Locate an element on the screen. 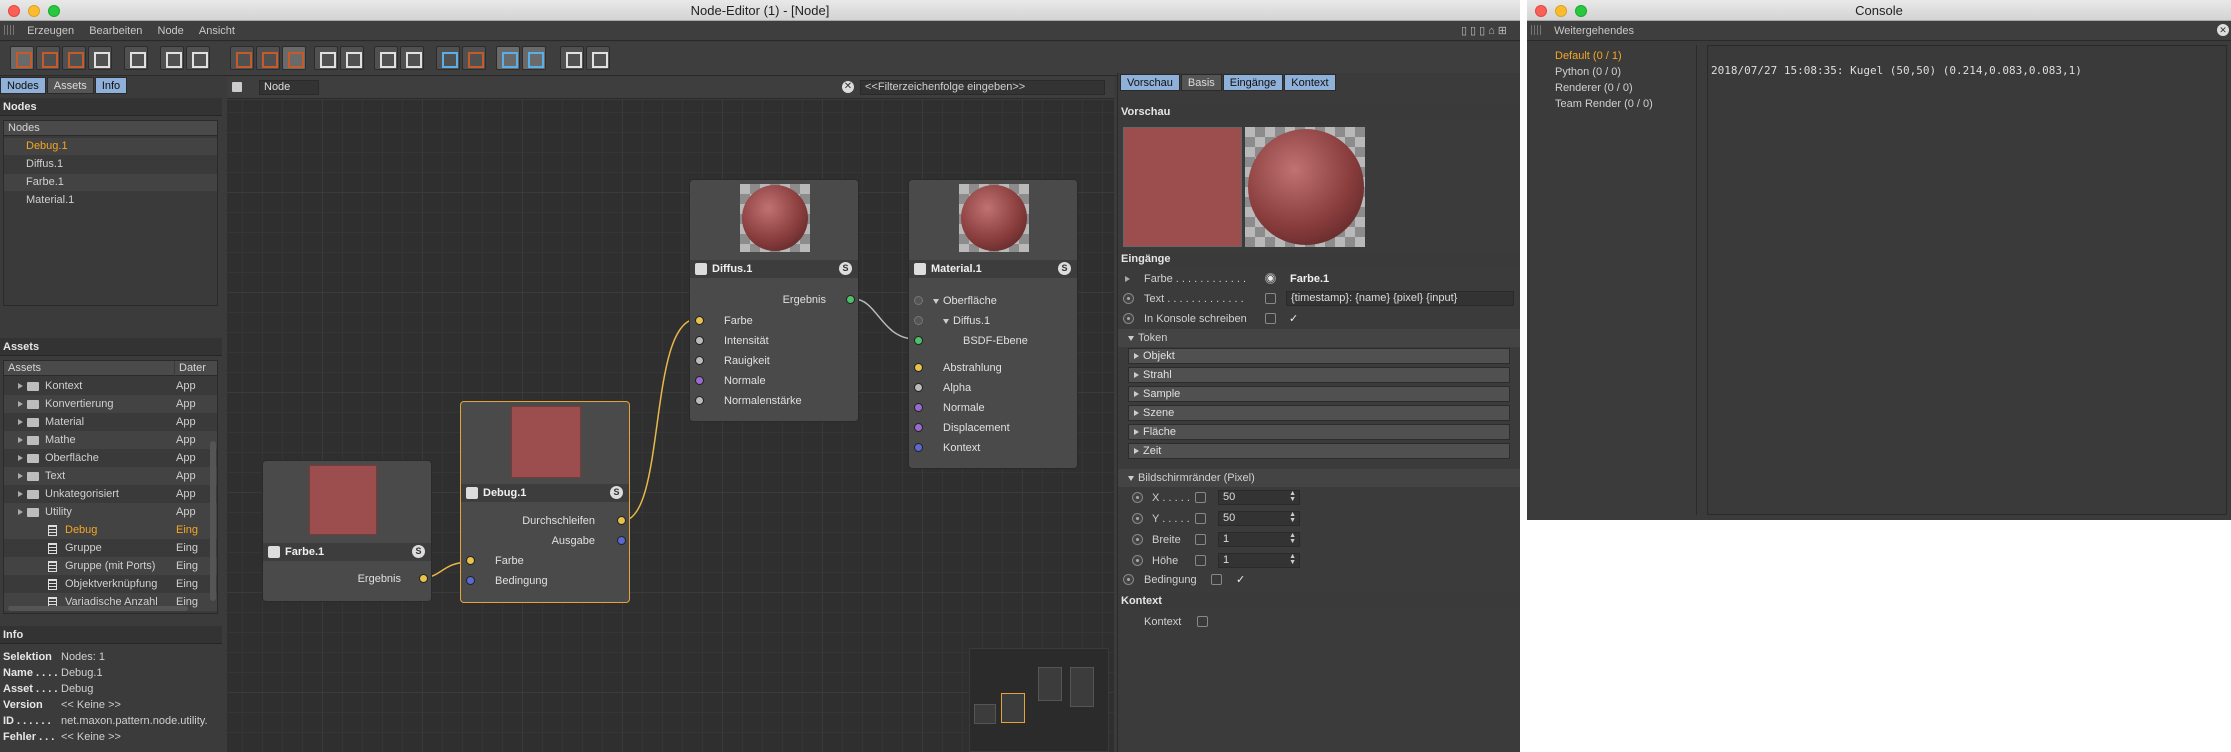  import-icon is located at coordinates (136, 58).